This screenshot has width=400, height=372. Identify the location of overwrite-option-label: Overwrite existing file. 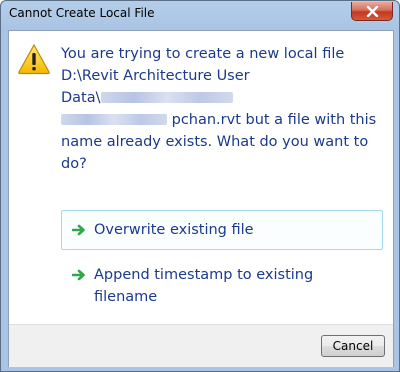
(174, 230).